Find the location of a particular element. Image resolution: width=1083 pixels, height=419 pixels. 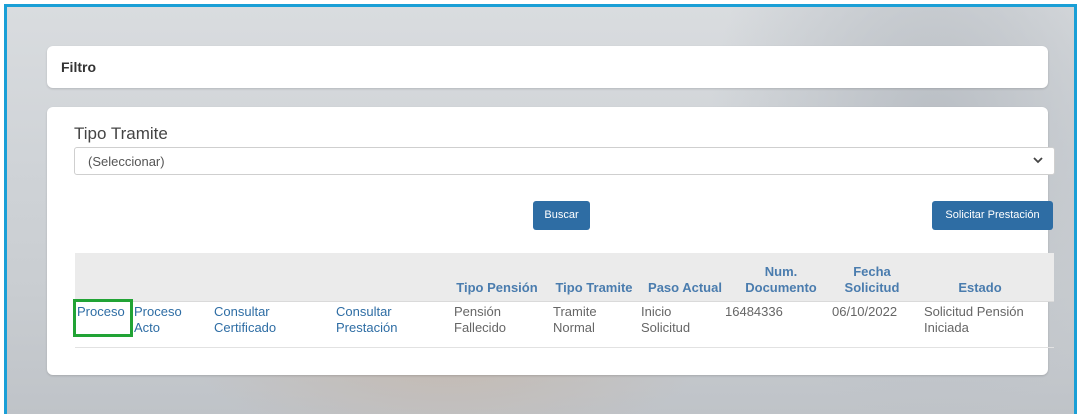

cell-estado-line1: Solicitud Pensión is located at coordinates (974, 311).